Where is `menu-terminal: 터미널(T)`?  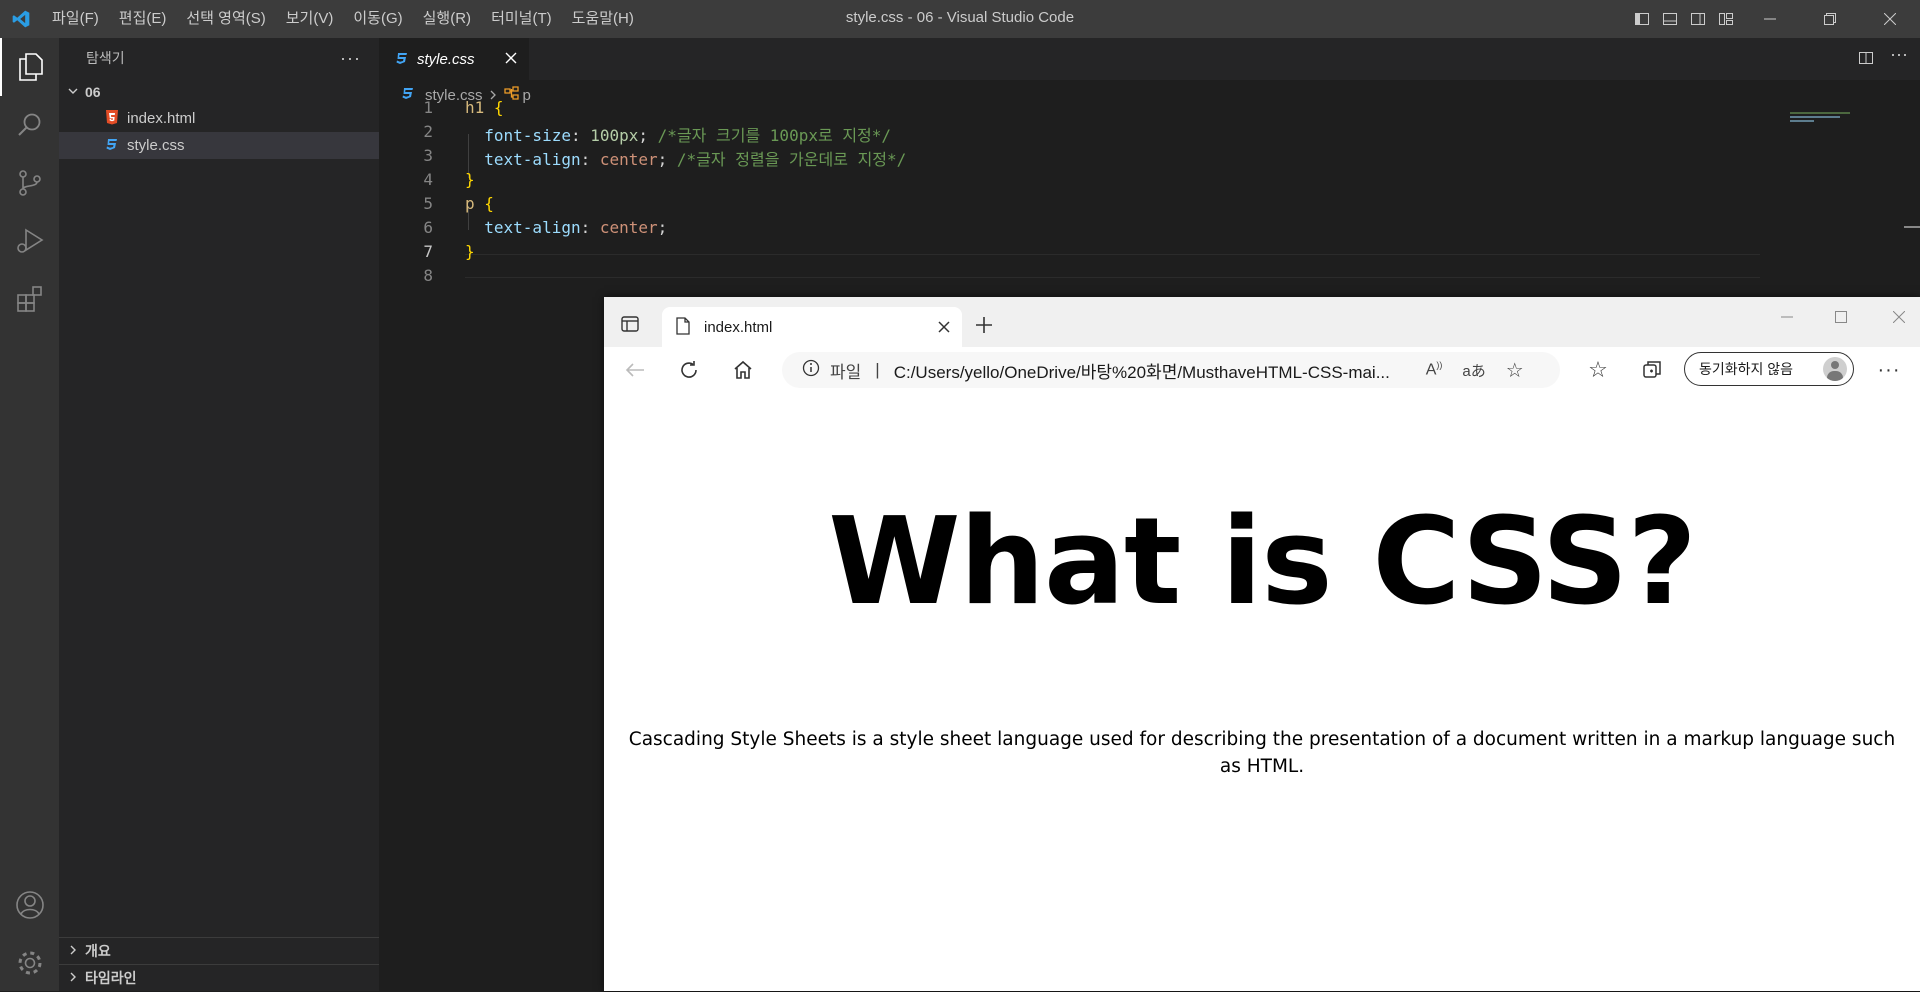 menu-terminal: 터미널(T) is located at coordinates (521, 19).